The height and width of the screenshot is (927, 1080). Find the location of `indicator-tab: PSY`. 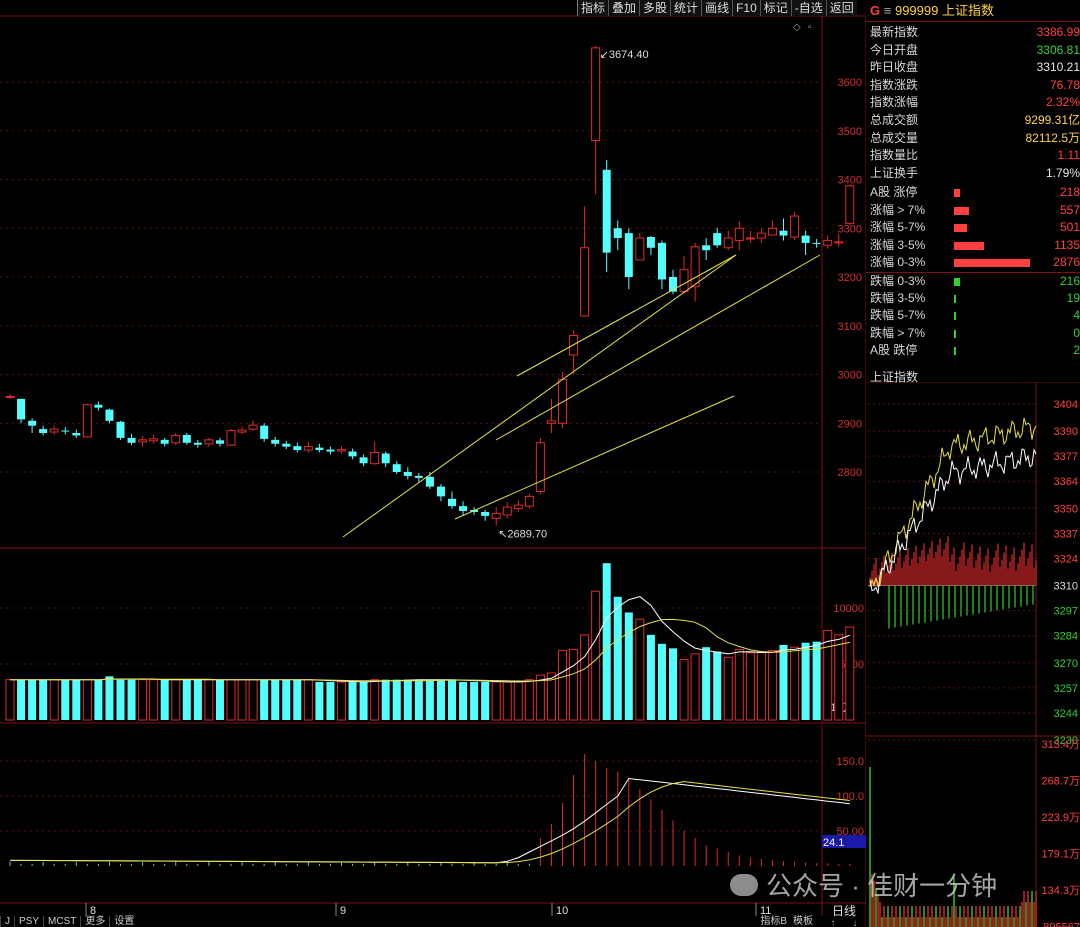

indicator-tab: PSY is located at coordinates (28, 921).